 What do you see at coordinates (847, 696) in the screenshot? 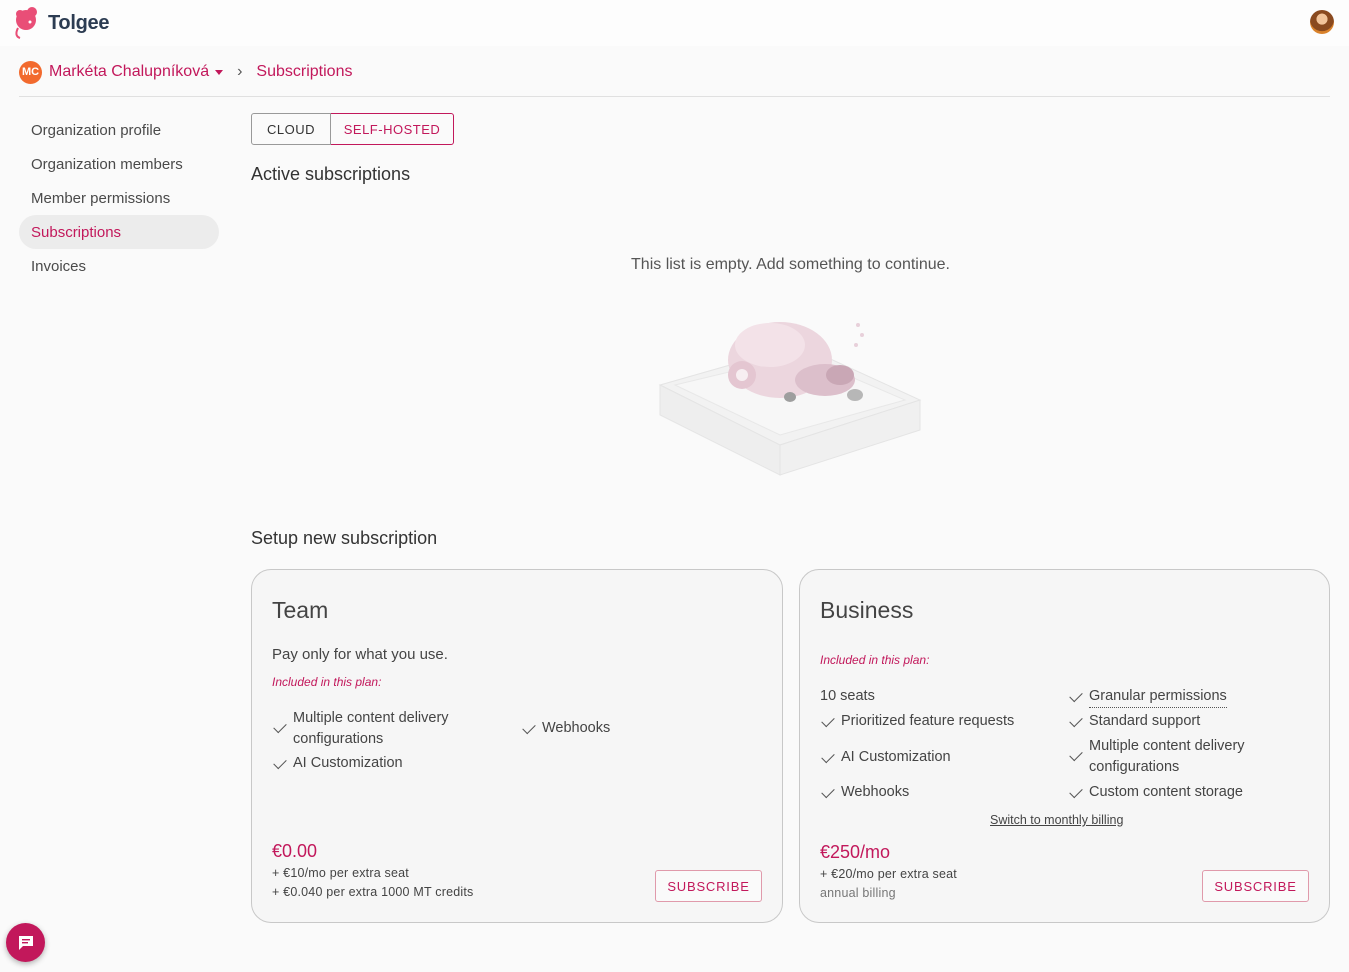
I see `seats-count: 10 seats` at bounding box center [847, 696].